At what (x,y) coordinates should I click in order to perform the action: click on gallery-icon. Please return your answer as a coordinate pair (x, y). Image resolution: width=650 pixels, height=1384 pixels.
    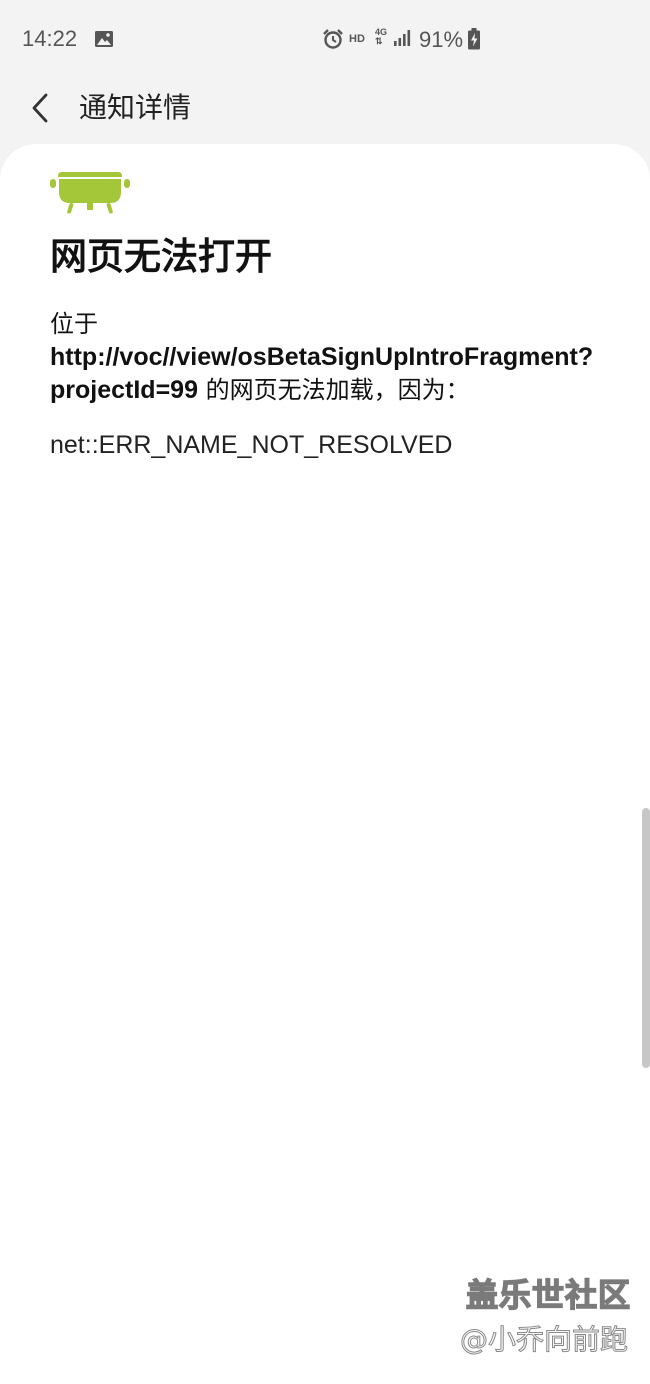
    Looking at the image, I should click on (104, 39).